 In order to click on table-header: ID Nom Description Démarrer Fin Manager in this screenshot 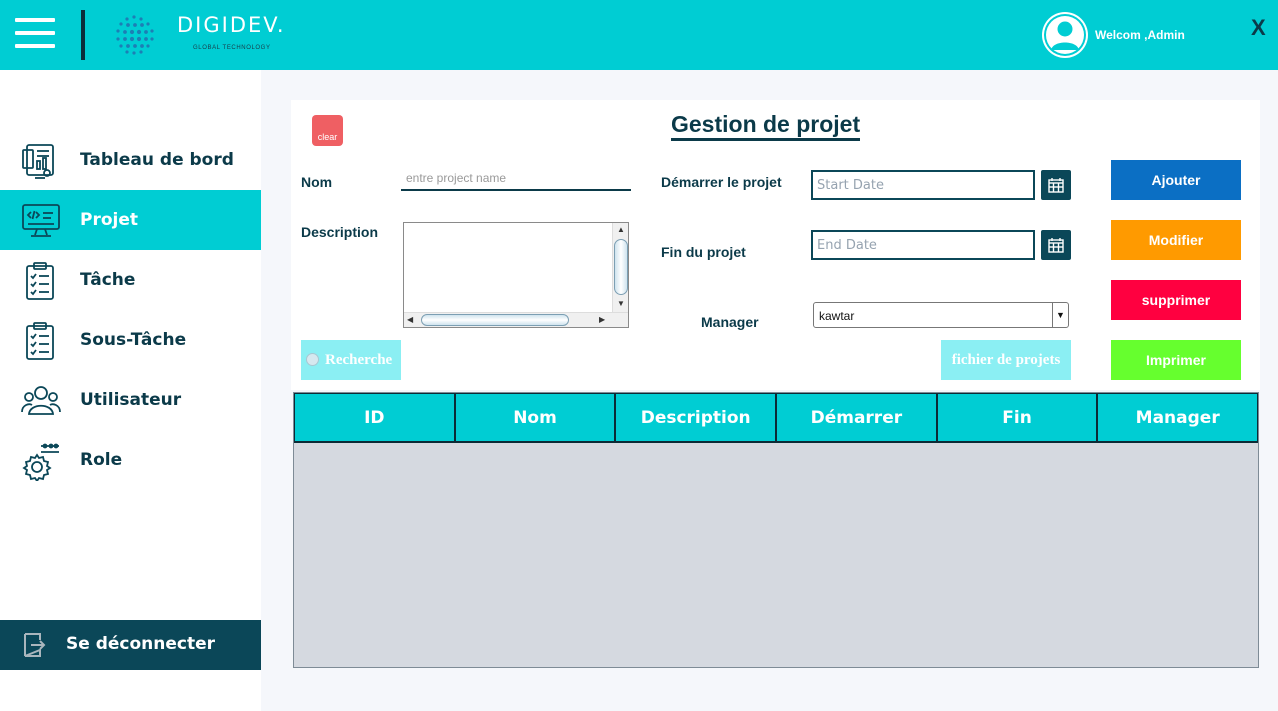, I will do `click(776, 418)`.